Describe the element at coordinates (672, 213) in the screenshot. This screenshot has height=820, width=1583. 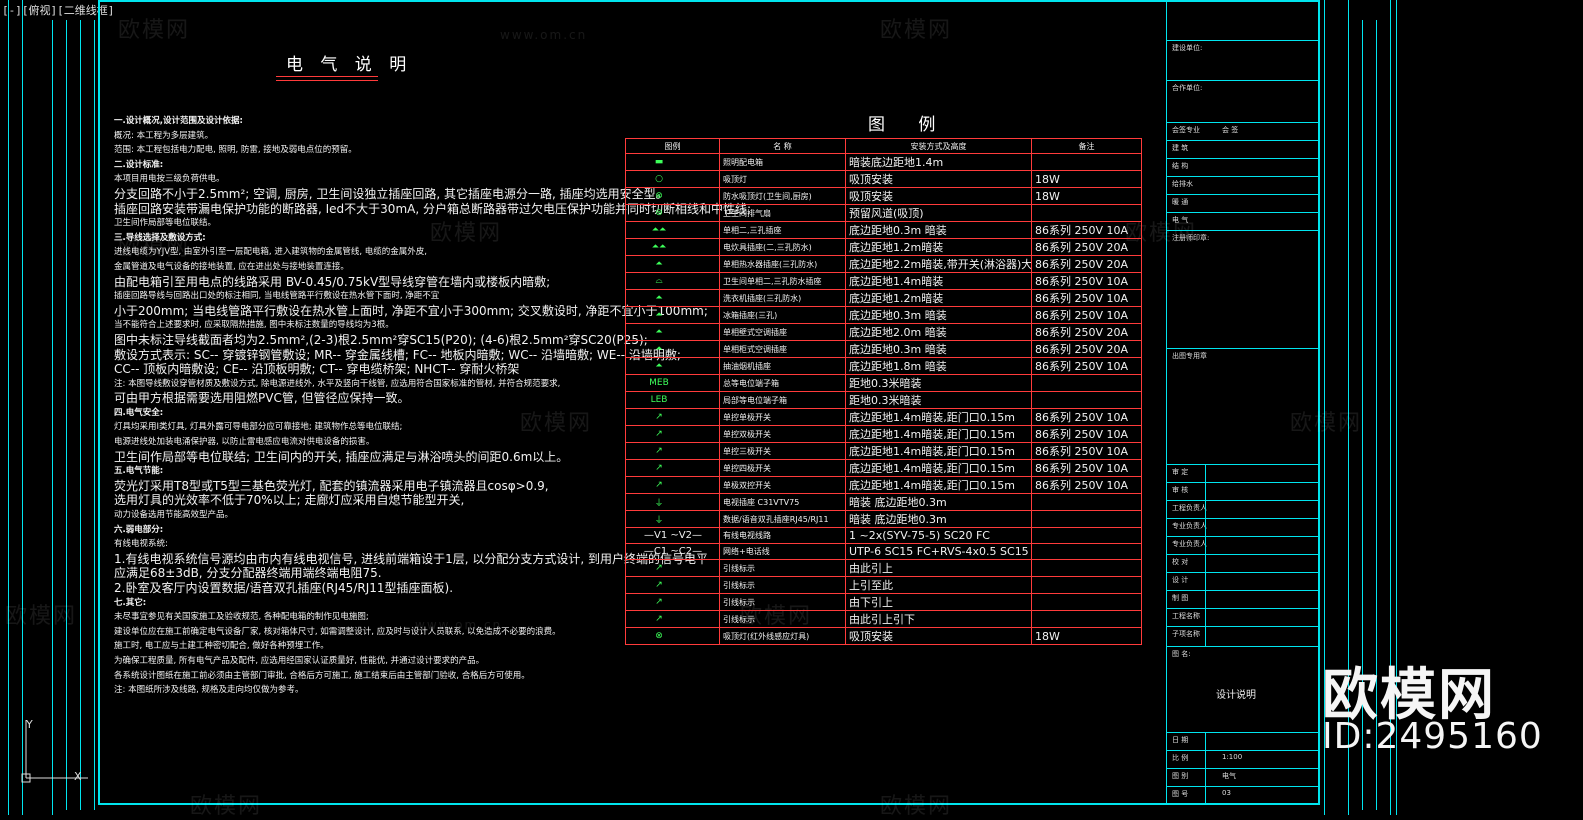
I see `legend-symbol: ⊜` at that location.